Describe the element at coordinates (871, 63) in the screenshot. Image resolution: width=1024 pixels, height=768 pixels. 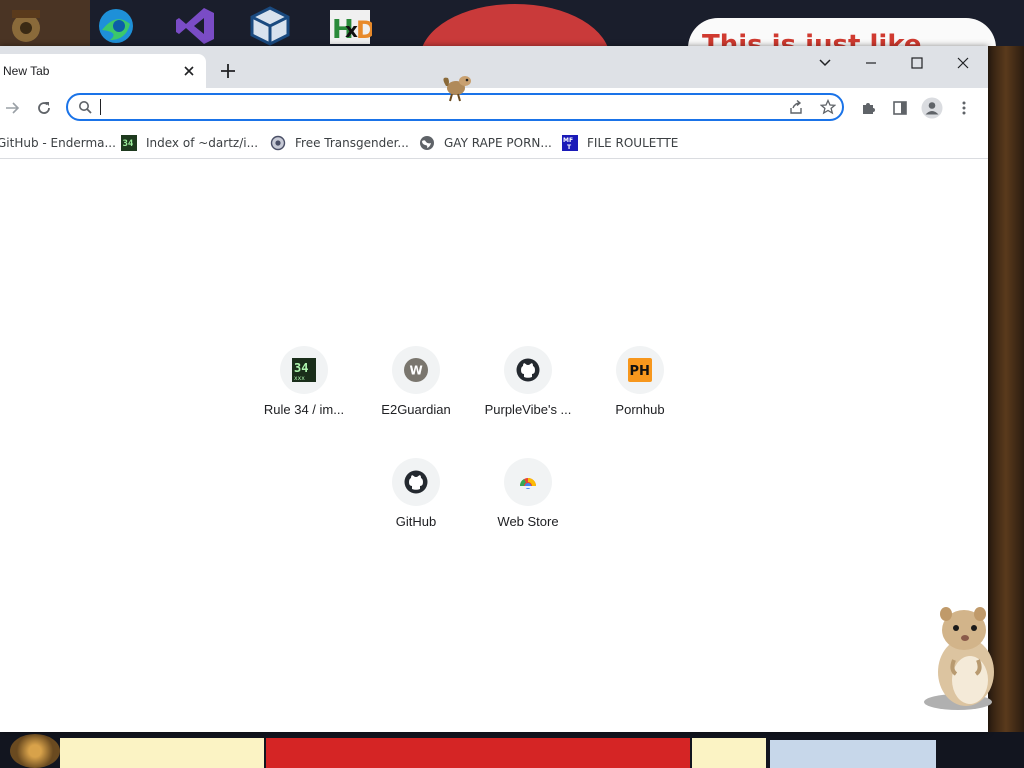
I see `minimize-button` at that location.